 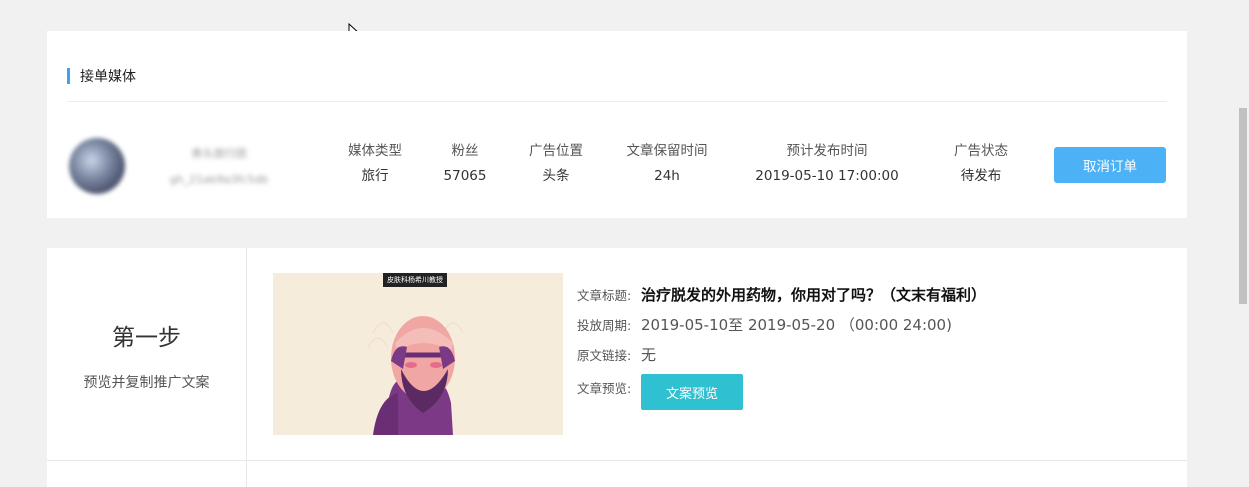 What do you see at coordinates (617, 101) in the screenshot?
I see `divider` at bounding box center [617, 101].